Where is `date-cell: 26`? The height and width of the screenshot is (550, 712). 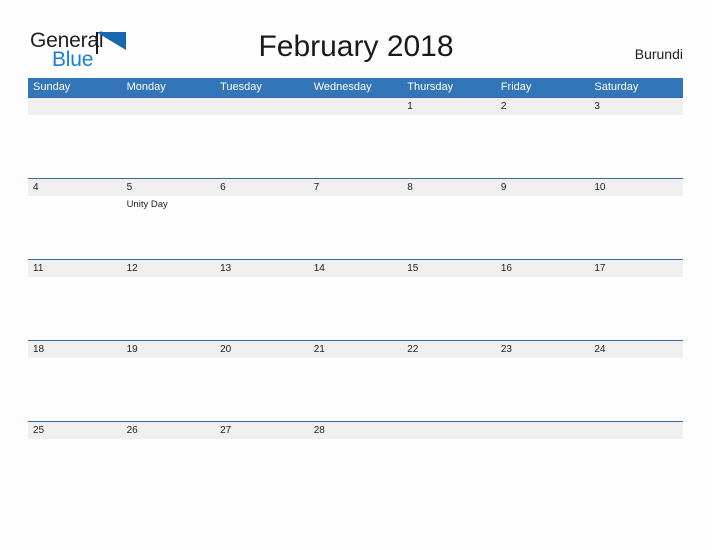
date-cell: 26 is located at coordinates (169, 430).